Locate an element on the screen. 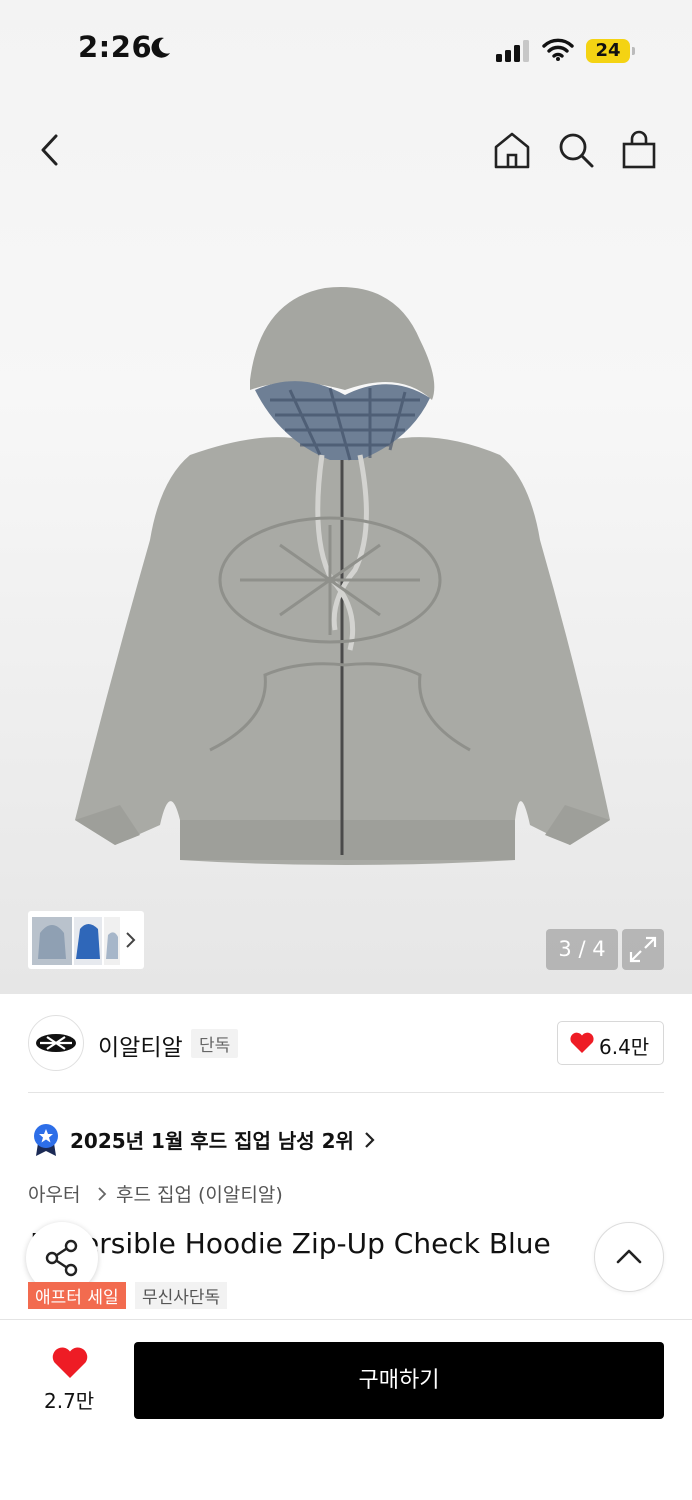  favorite-count: 2.7만 is located at coordinates (69, 1401).